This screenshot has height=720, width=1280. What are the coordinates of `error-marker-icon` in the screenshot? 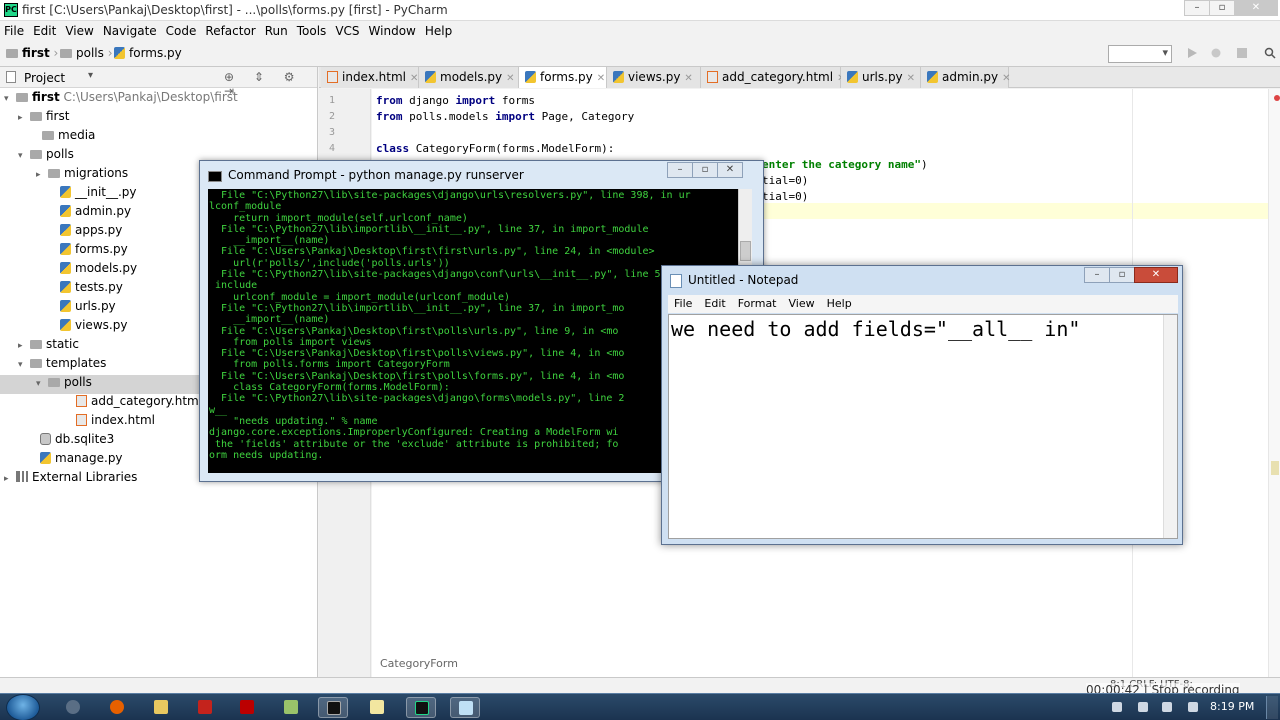 It's located at (1277, 98).